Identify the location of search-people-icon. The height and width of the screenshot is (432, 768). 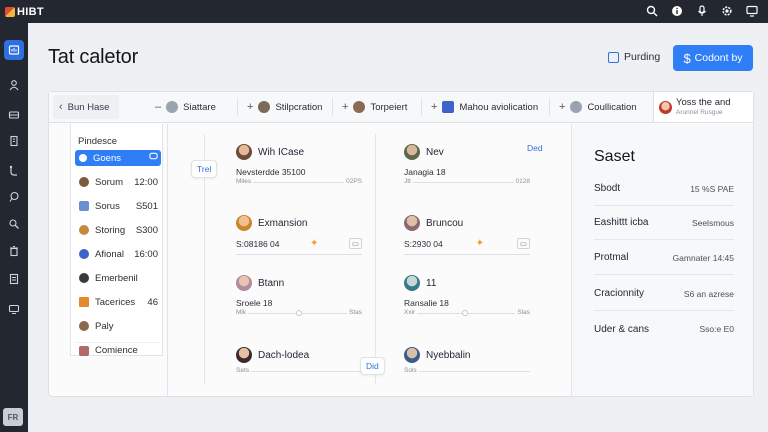
(14, 224).